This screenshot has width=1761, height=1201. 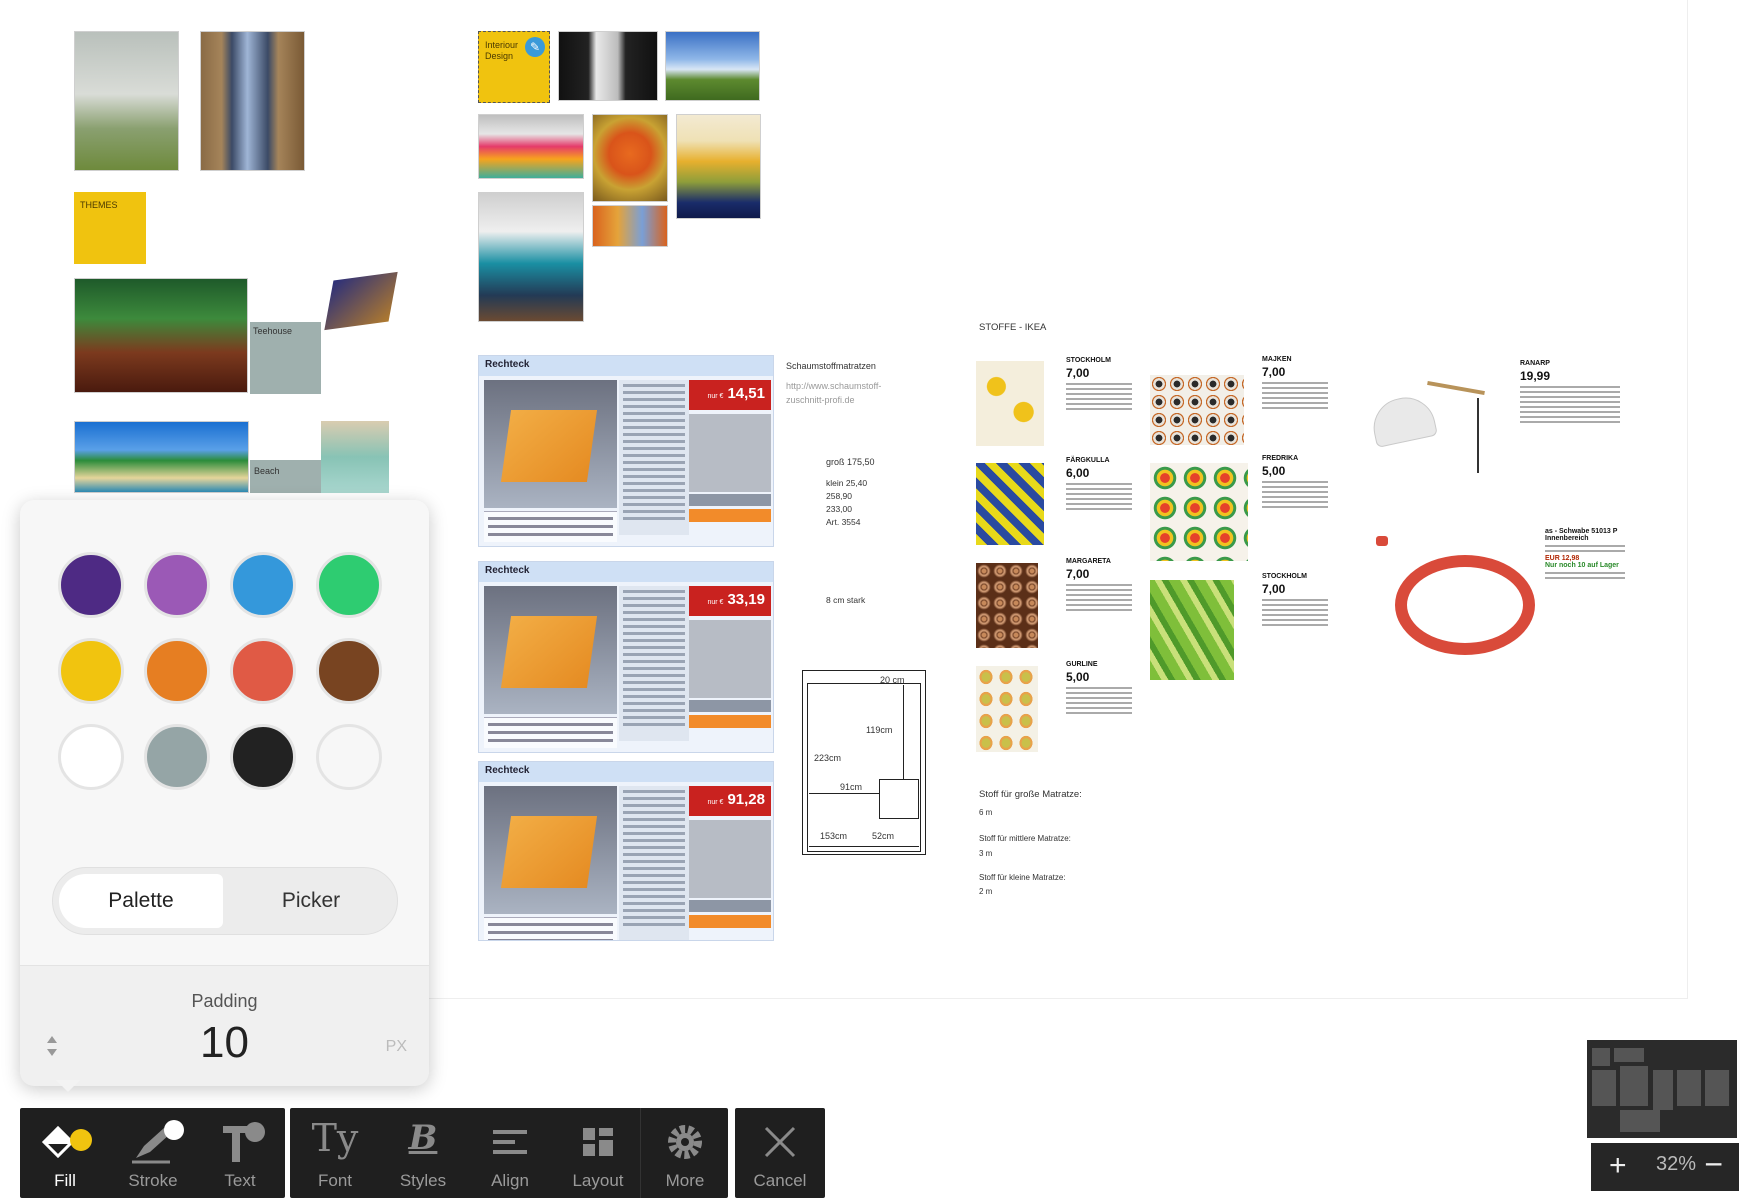 I want to click on padding-value: 10, so click(x=224, y=1043).